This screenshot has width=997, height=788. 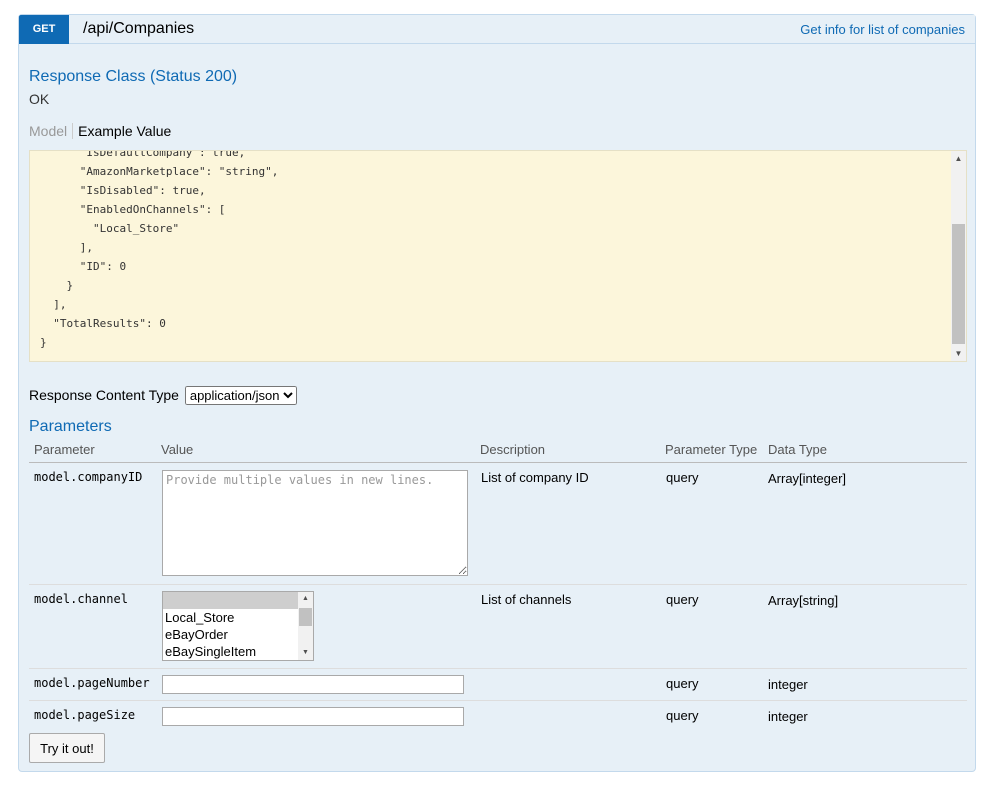 What do you see at coordinates (803, 600) in the screenshot?
I see `param-data-type: Array[string]` at bounding box center [803, 600].